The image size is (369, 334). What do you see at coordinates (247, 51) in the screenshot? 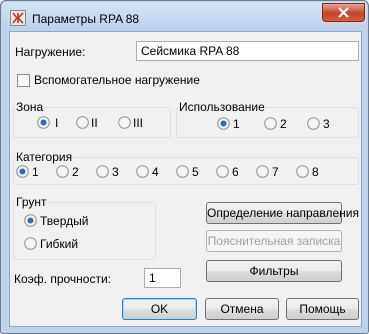
I see `load-name-input: Сейсмика RPA 88` at bounding box center [247, 51].